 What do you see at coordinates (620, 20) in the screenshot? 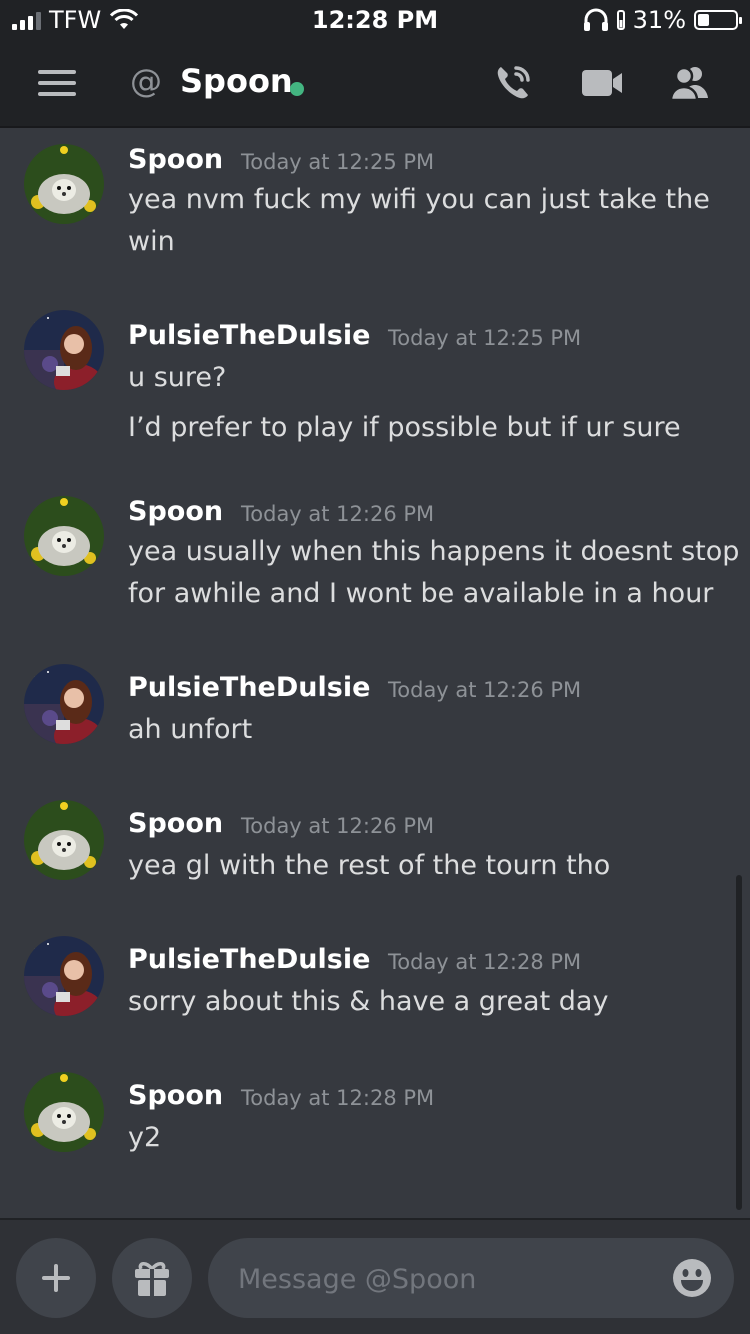
I see `earbud-battery-icon` at bounding box center [620, 20].